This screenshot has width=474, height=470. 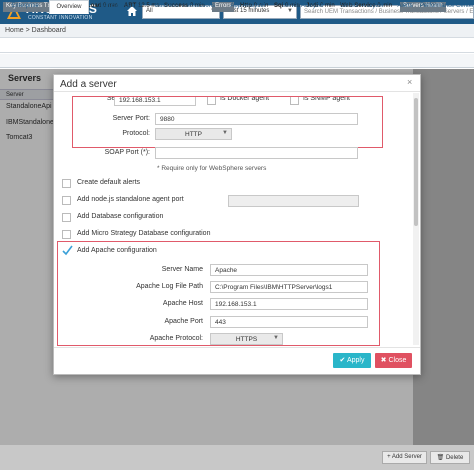 I want to click on protocol-label: Protocol:, so click(x=136, y=133).